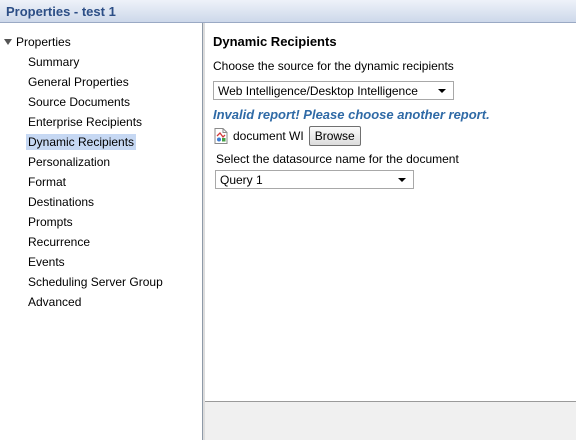  I want to click on tree-item-label: Scheduling Server Group, so click(95, 282).